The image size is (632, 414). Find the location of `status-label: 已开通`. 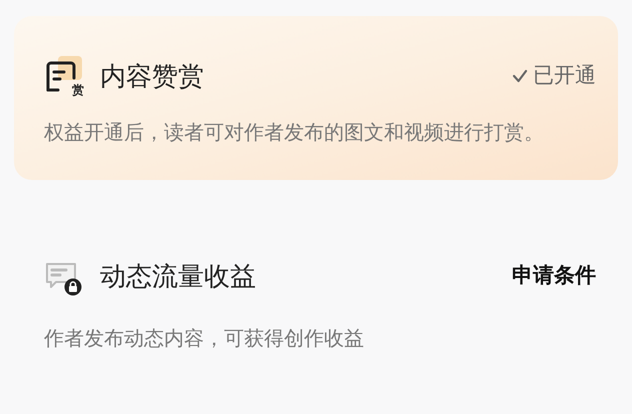

status-label: 已开通 is located at coordinates (564, 76).